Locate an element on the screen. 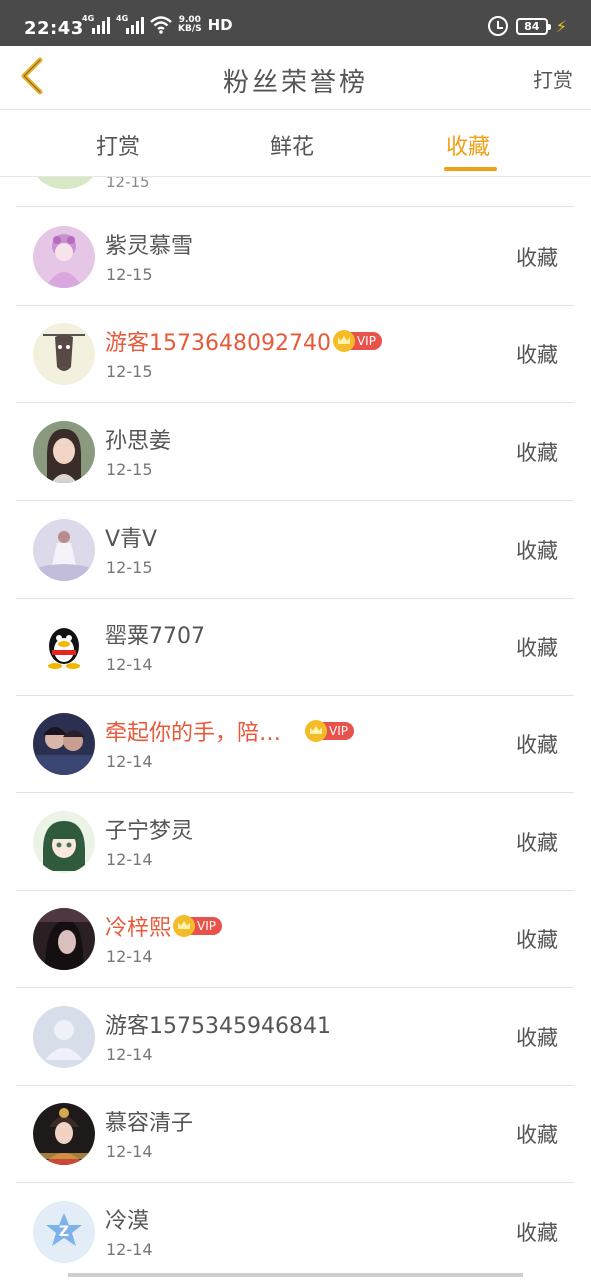 This screenshot has height=1280, width=591. user-name-text: 紫灵慕雪 is located at coordinates (149, 246).